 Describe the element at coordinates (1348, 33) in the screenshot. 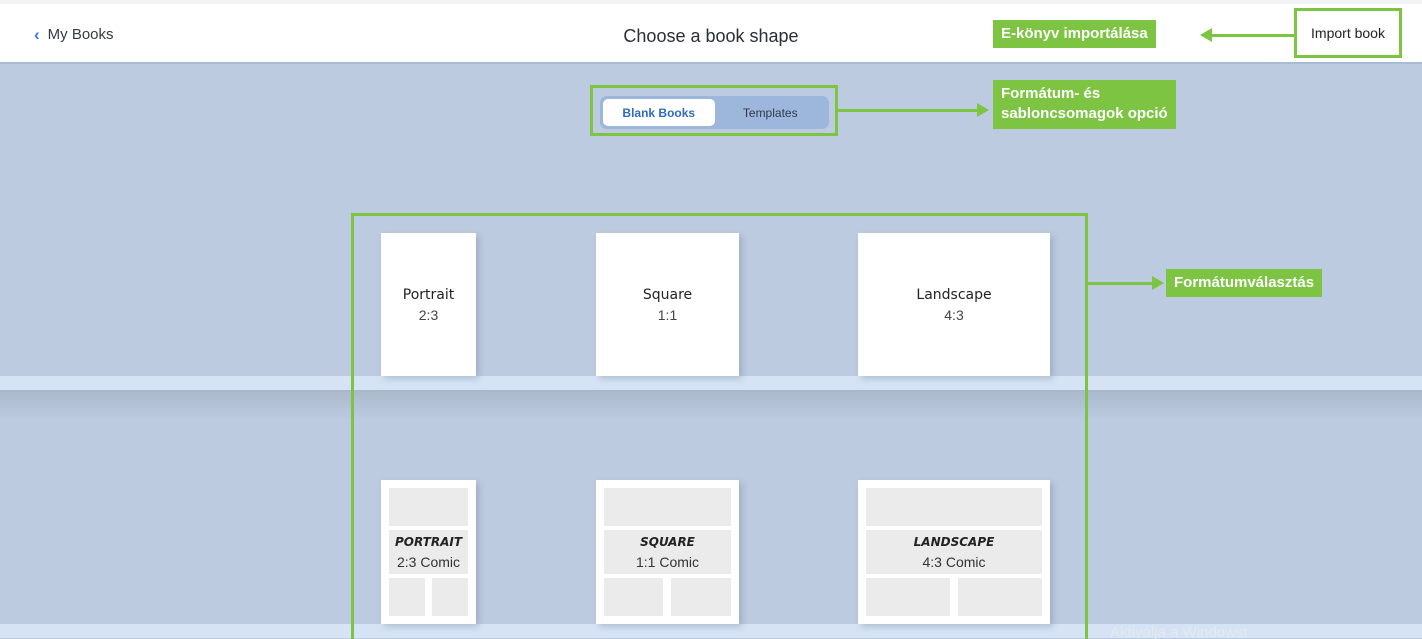

I see `import-book-button: Import book` at that location.